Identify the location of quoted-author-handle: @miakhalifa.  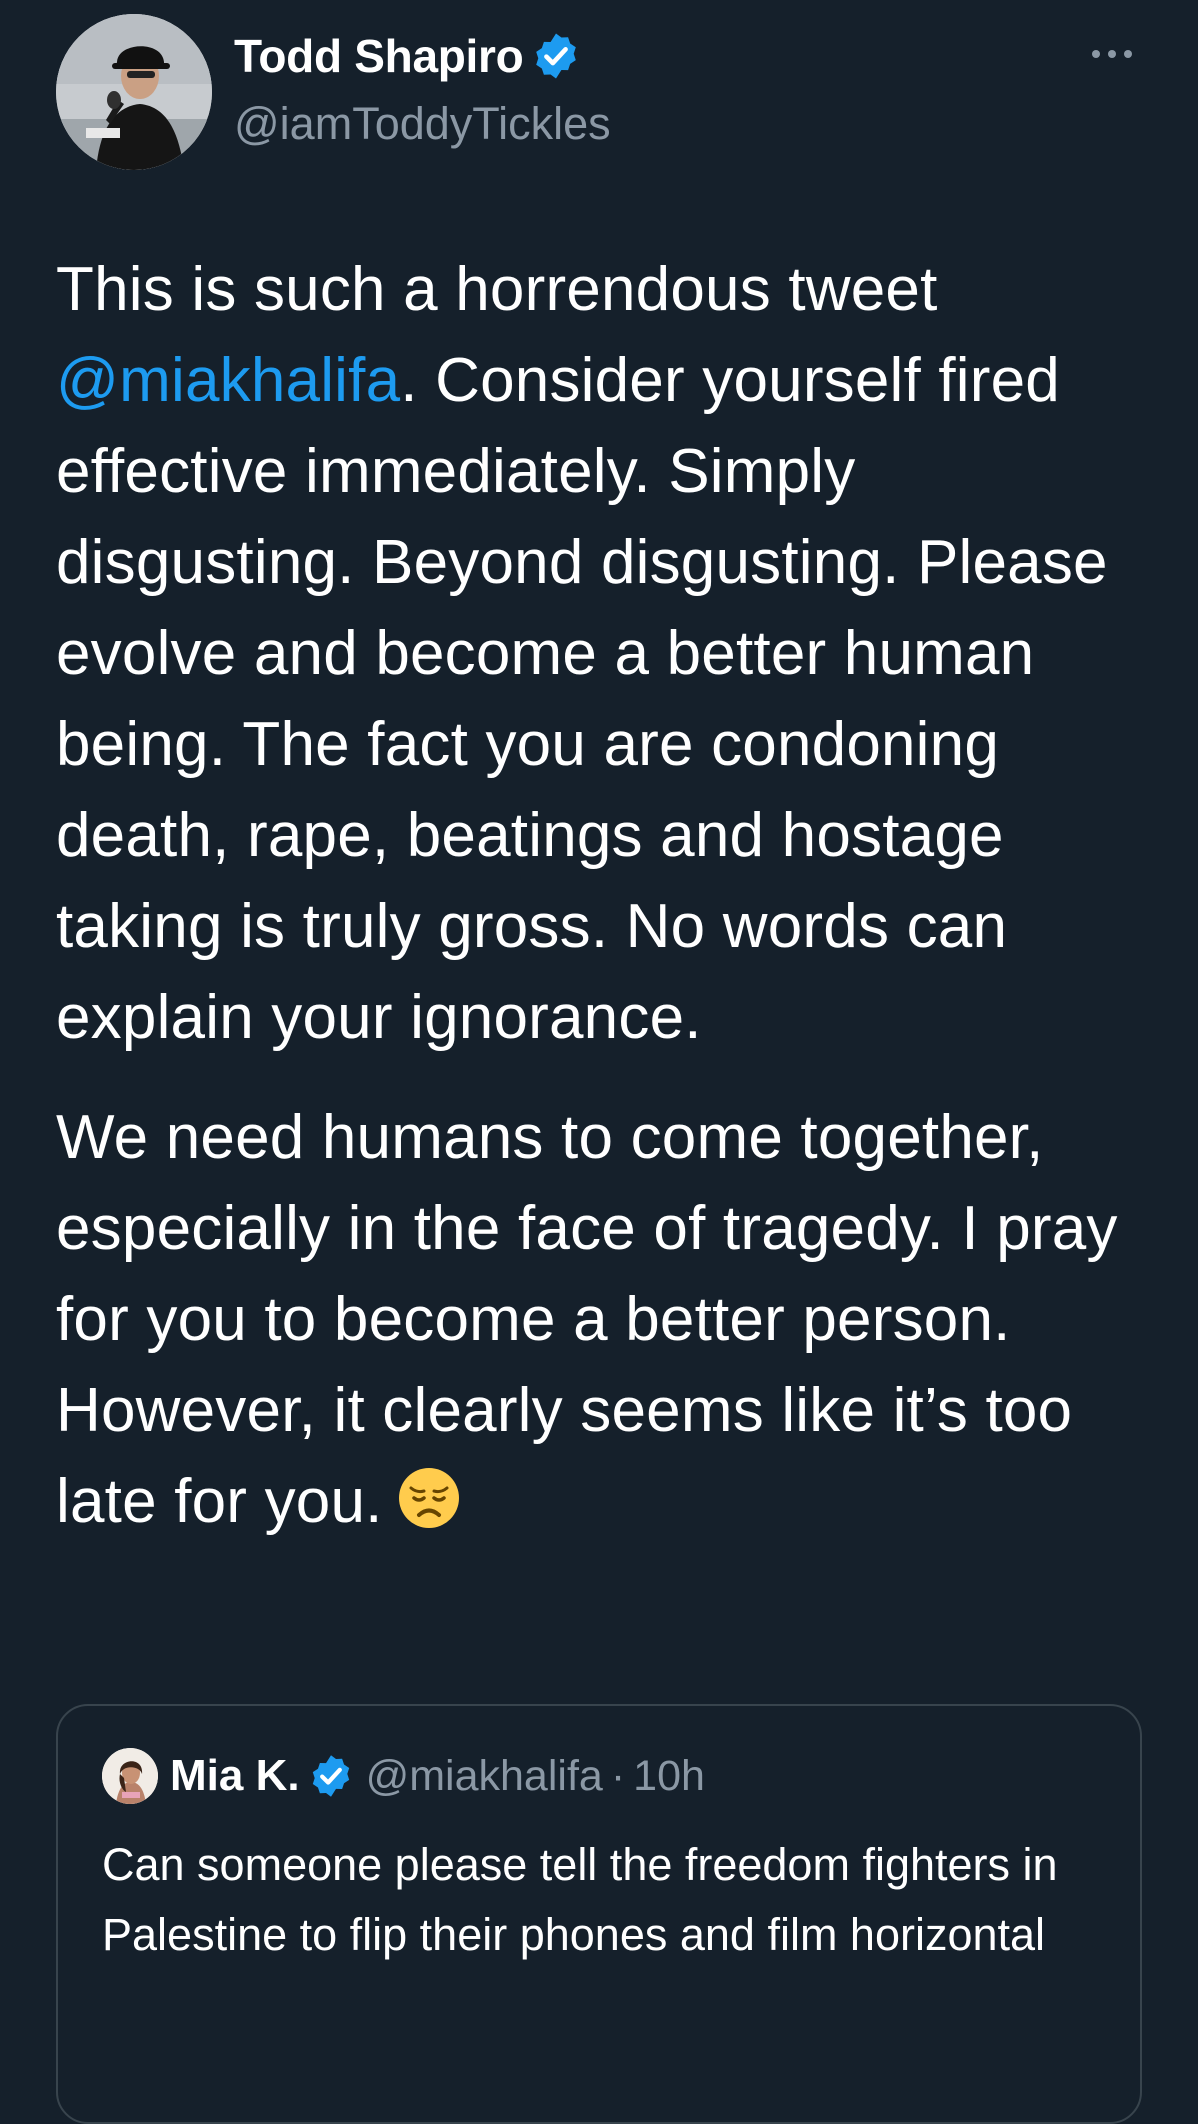
(484, 1776).